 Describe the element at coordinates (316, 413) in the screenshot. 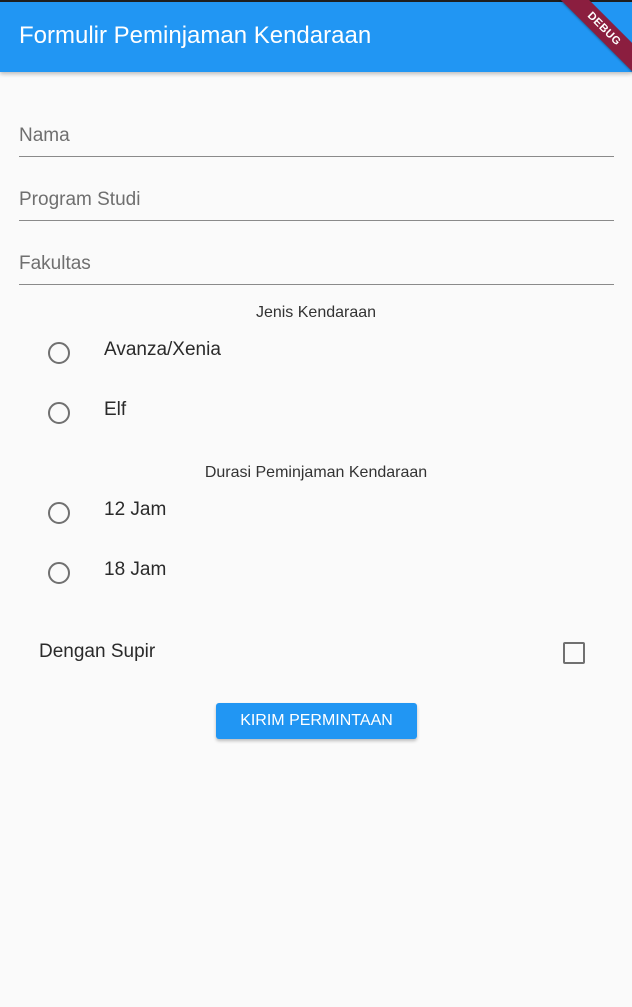

I see `radio-option-elf: Elf` at that location.